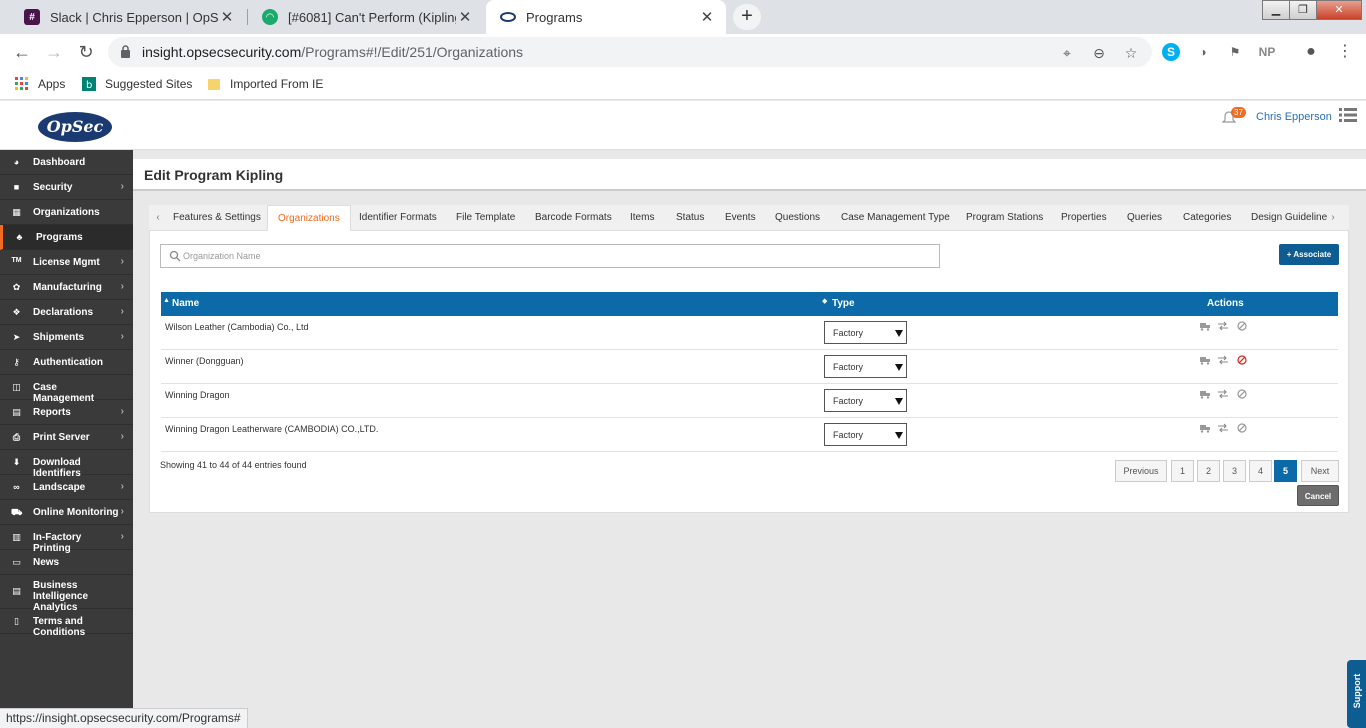 The height and width of the screenshot is (728, 1366). What do you see at coordinates (66, 389) in the screenshot?
I see `sidebar-item-case-management: ◫ Case Management` at bounding box center [66, 389].